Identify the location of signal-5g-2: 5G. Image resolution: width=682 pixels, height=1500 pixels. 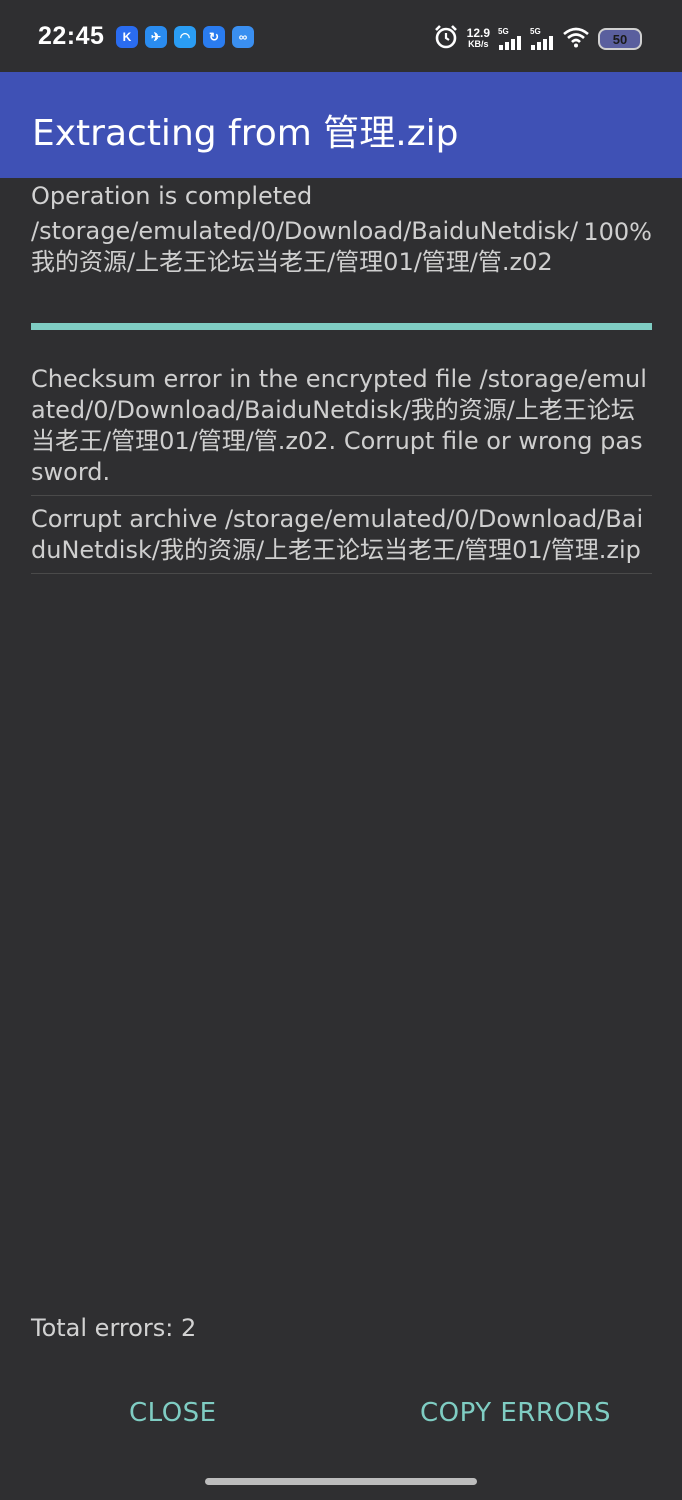
(542, 39).